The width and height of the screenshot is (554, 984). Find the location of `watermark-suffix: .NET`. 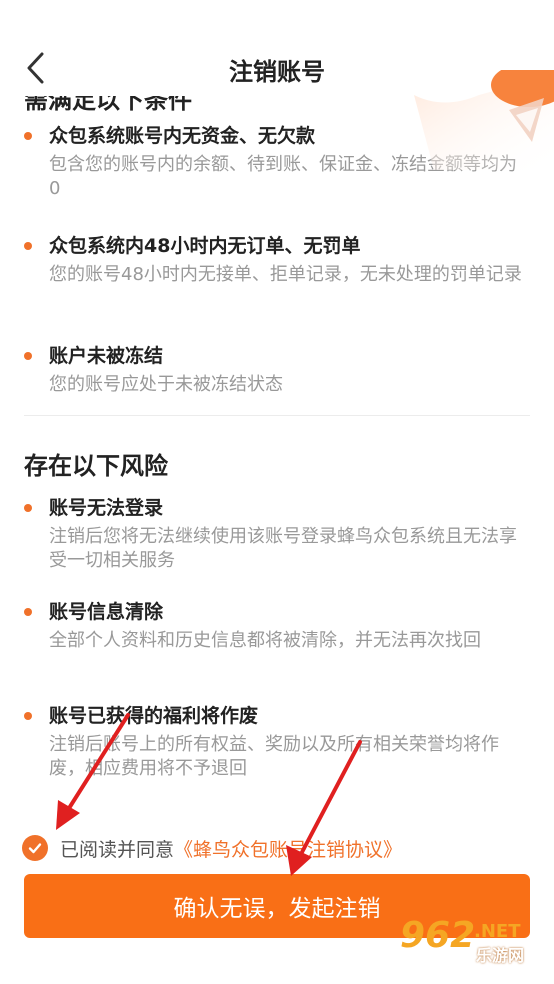

watermark-suffix: .NET is located at coordinates (497, 931).